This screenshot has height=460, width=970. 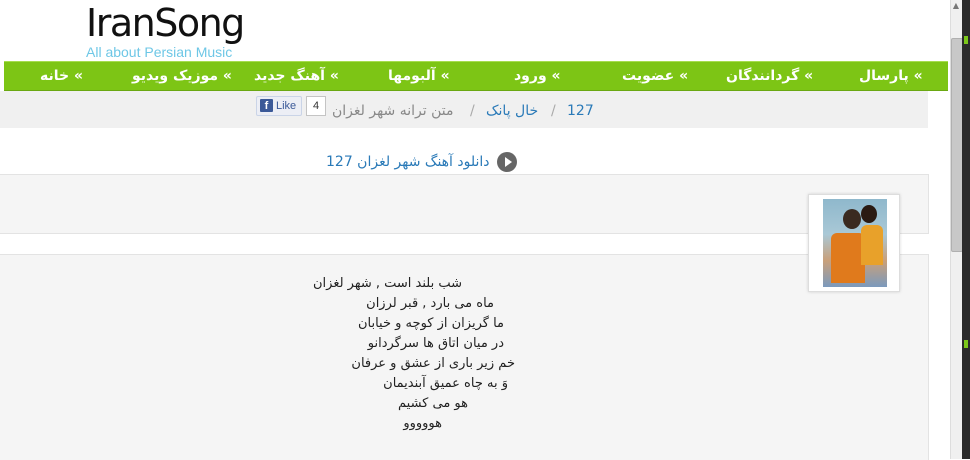 What do you see at coordinates (159, 52) in the screenshot?
I see `logo-subtitle: All about Persian Music` at bounding box center [159, 52].